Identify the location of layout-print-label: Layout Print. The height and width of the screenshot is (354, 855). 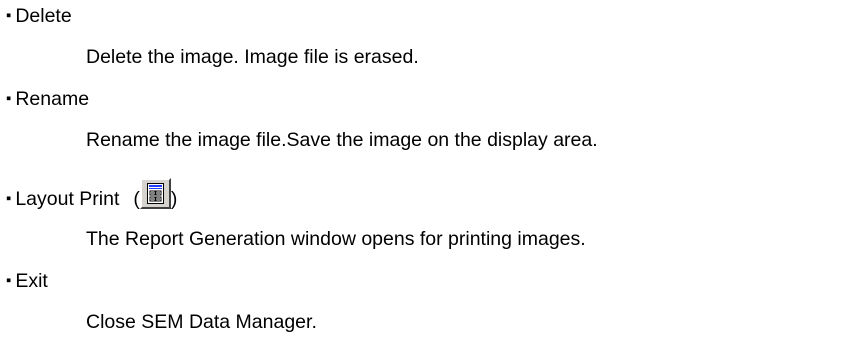
(67, 199).